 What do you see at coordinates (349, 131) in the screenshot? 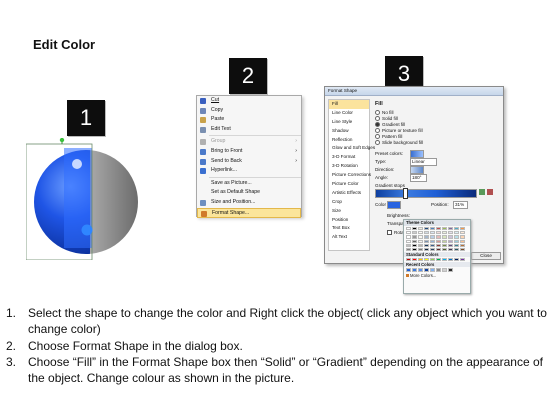
I see `sidebar-item-shadow: Shadow` at bounding box center [349, 131].